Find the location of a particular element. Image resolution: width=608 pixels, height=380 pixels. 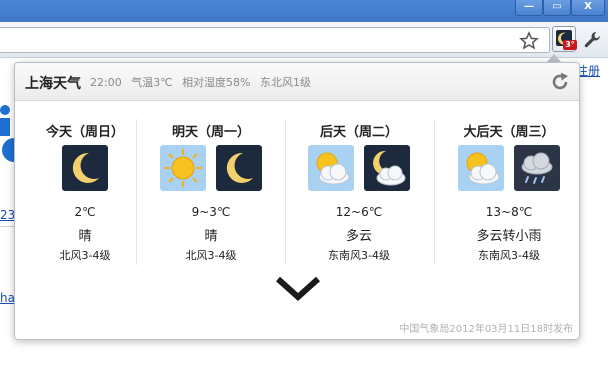

source-footer: 中国气象局2012年03月11日18时发布 is located at coordinates (486, 329).